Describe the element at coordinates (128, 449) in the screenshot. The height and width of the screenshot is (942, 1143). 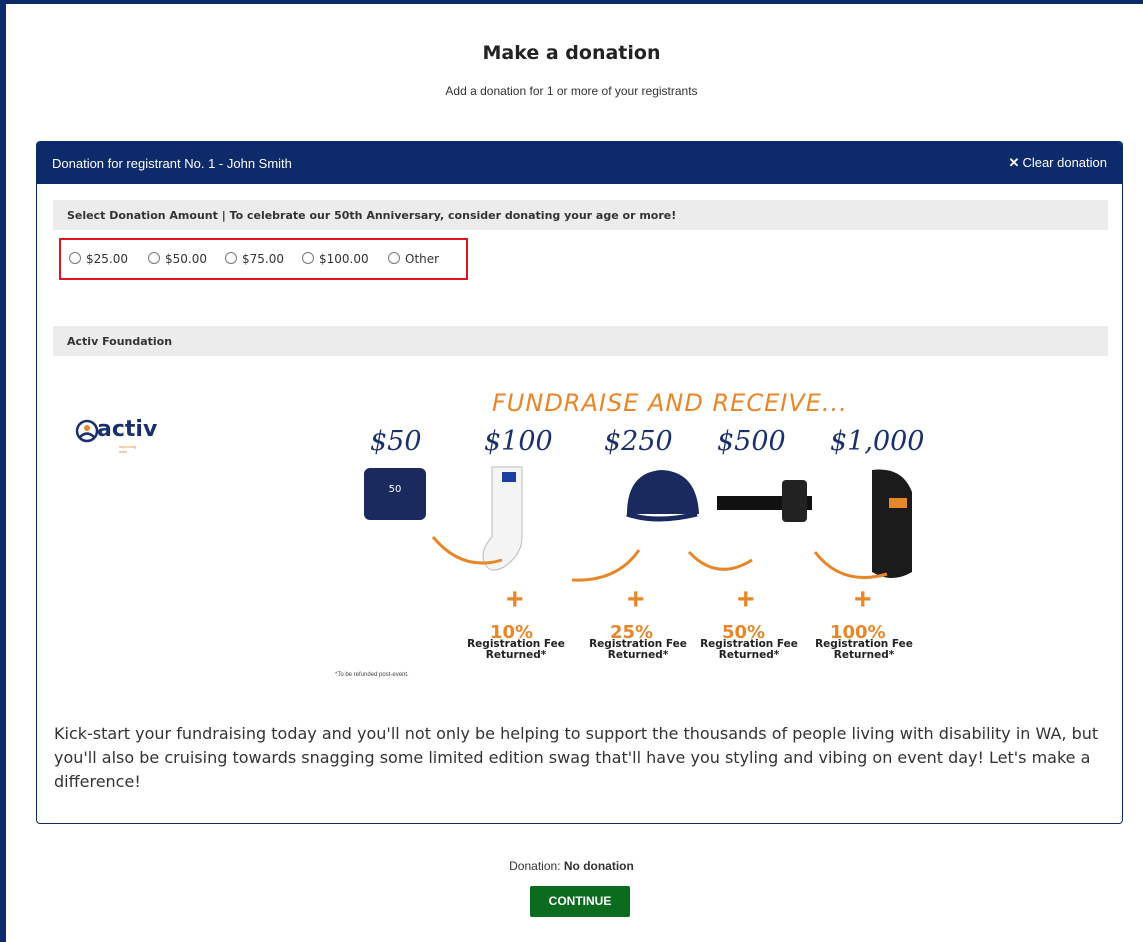
I see `logo-subtext: improving lives` at that location.